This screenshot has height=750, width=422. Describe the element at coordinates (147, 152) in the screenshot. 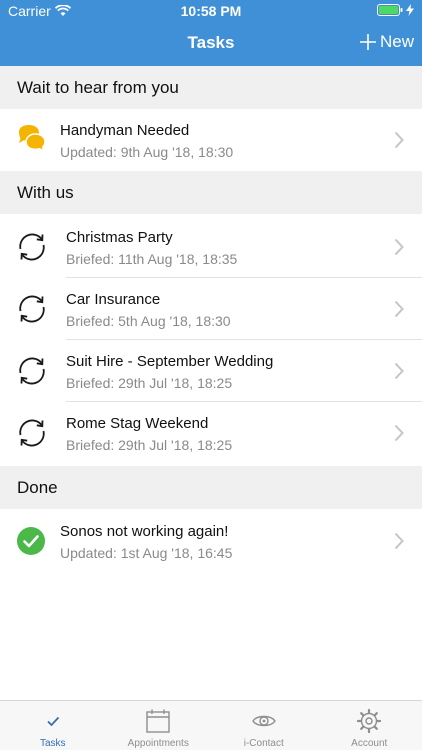

I see `task-subtitle: Updated: 9th Aug '18, 18:30` at that location.